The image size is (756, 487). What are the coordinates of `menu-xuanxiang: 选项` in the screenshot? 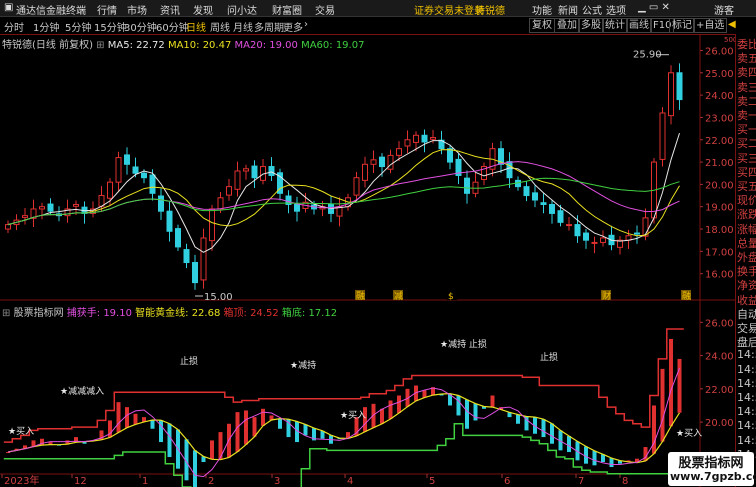 It's located at (616, 9).